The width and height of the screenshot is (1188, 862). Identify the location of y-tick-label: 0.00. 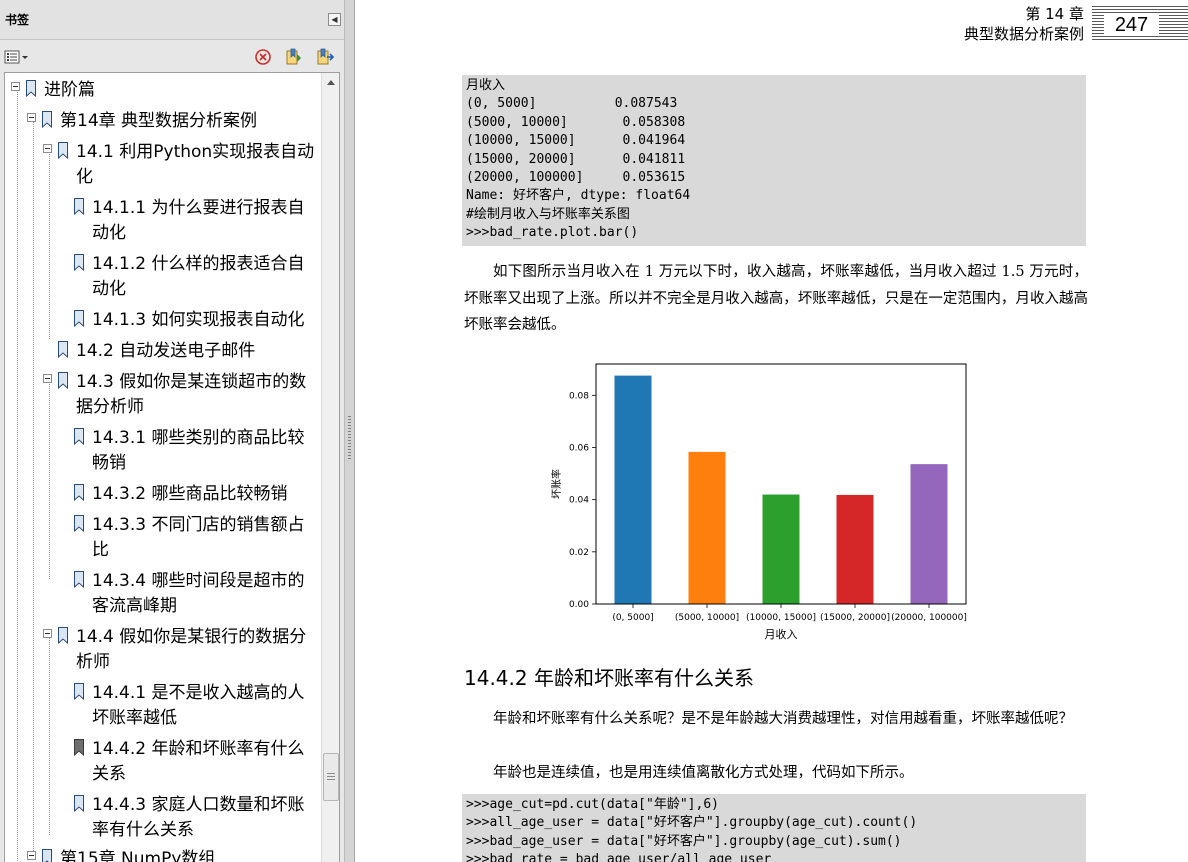
(579, 605).